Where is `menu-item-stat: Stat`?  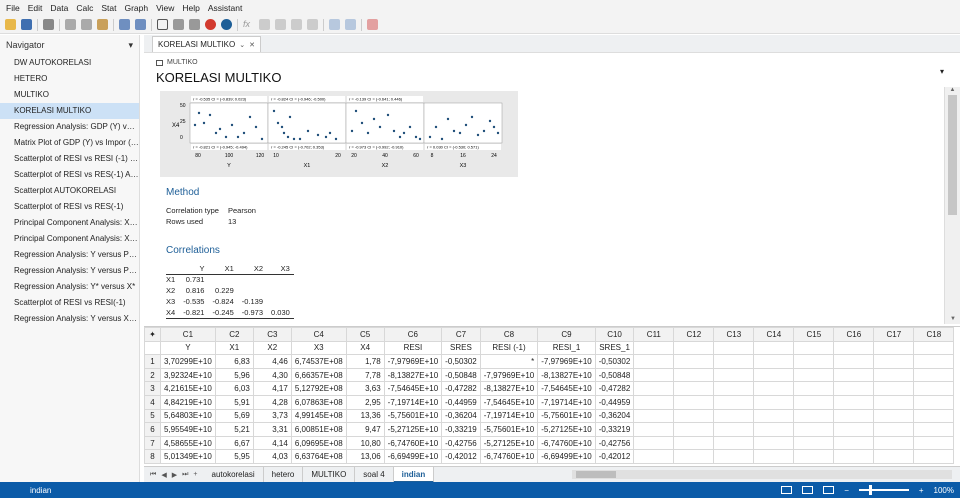 menu-item-stat: Stat is located at coordinates (108, 8).